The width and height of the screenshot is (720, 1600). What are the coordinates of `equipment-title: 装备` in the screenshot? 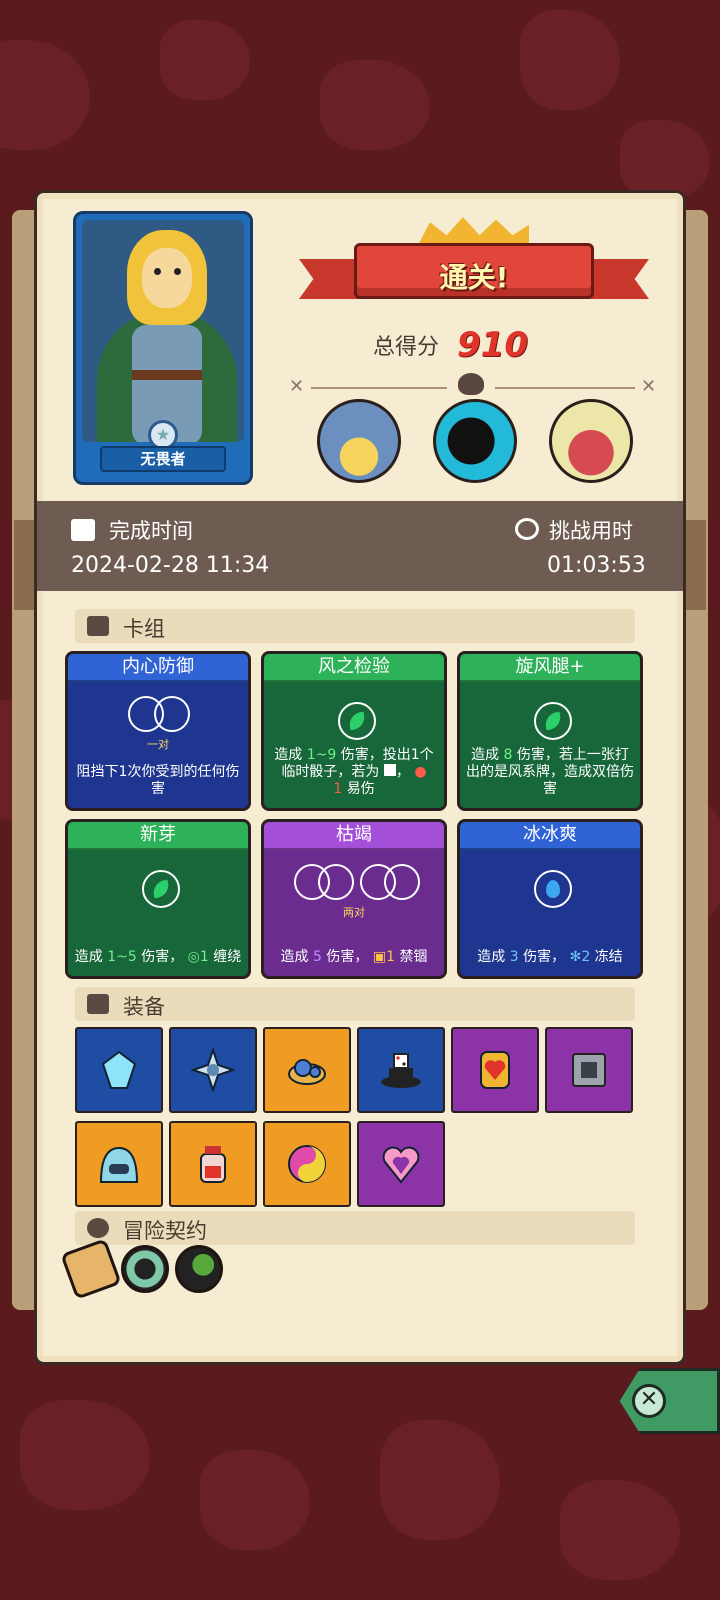 It's located at (144, 1007).